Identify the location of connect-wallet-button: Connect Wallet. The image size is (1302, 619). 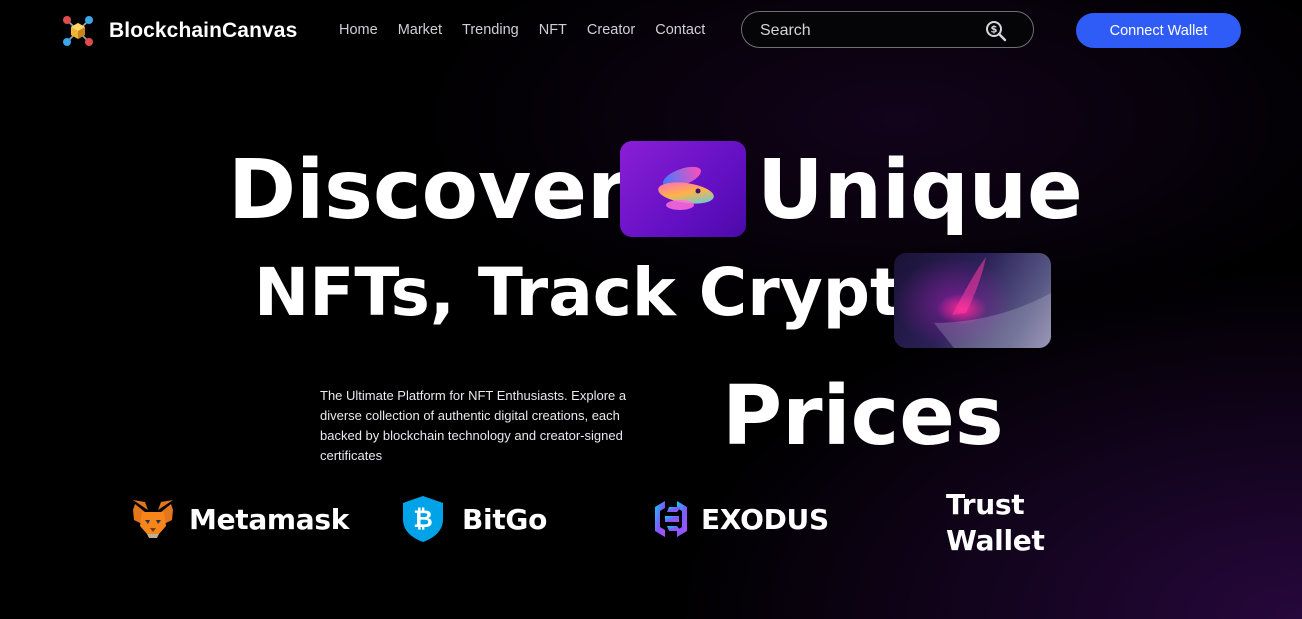
(1158, 30).